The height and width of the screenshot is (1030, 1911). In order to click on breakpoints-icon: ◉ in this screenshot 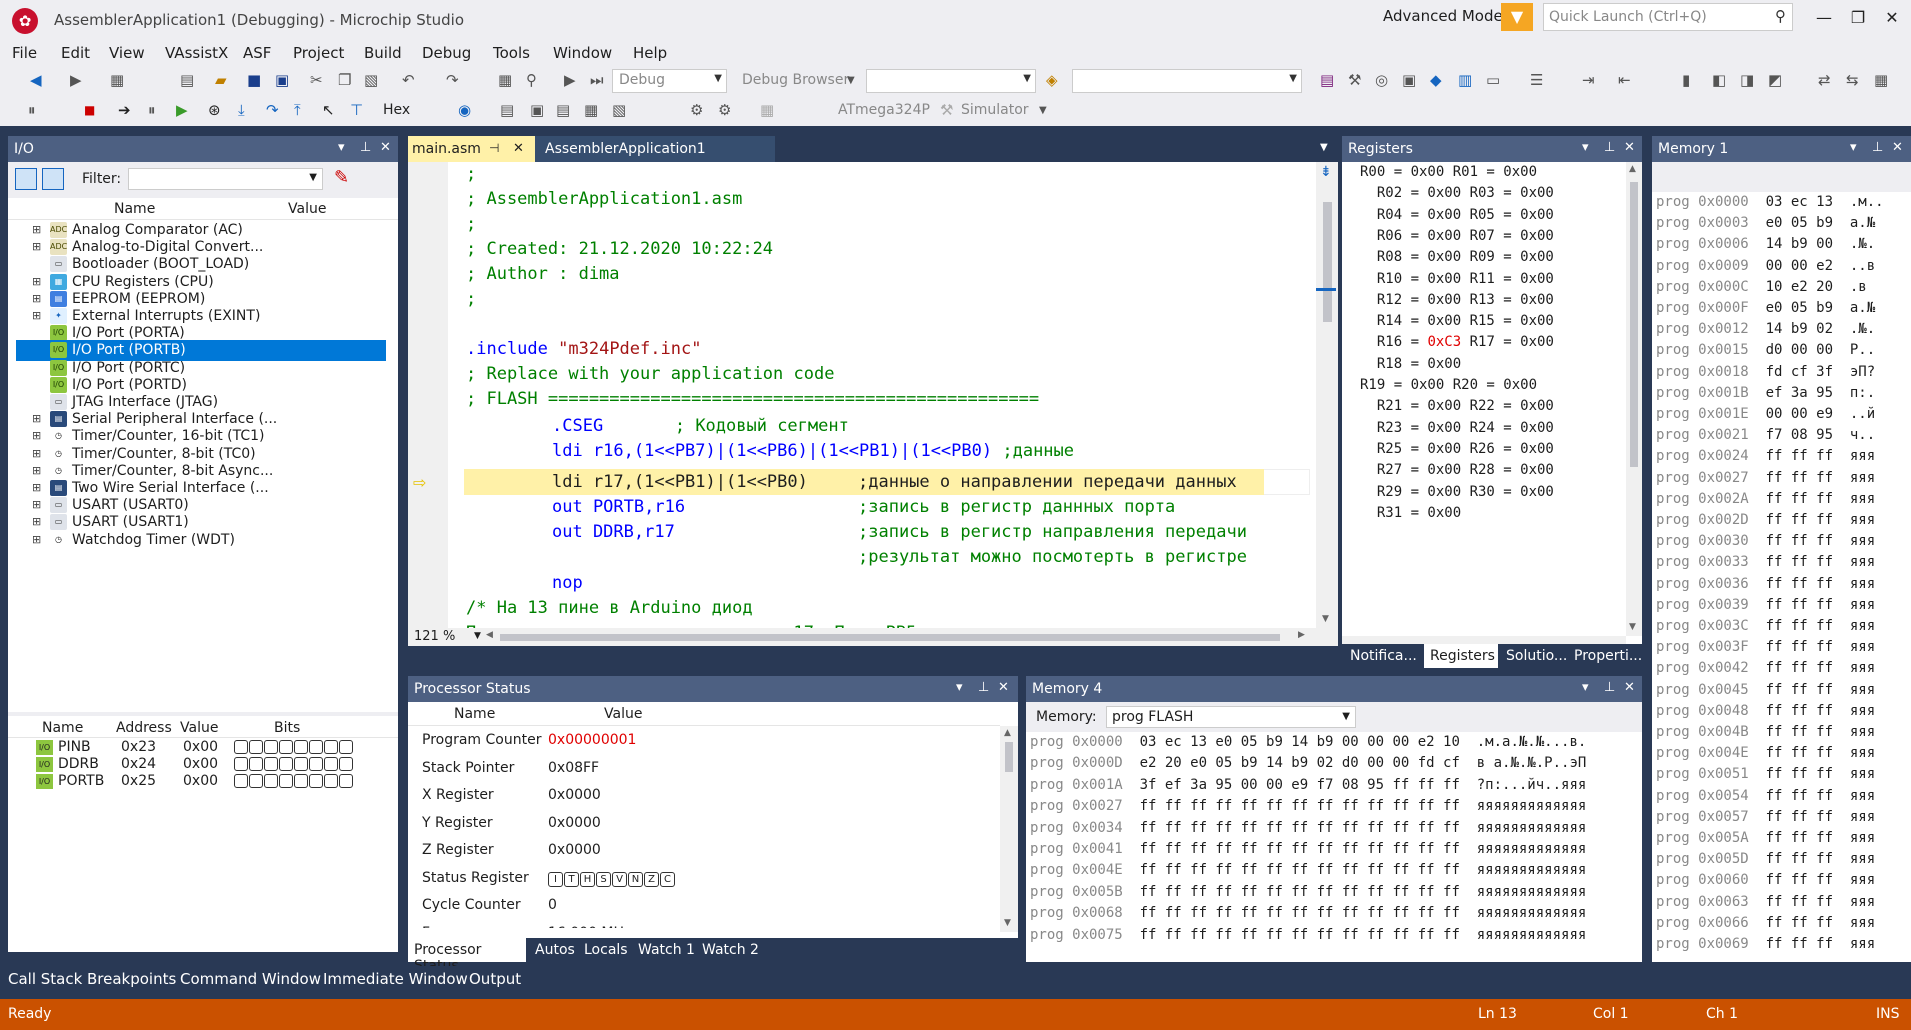, I will do `click(464, 110)`.